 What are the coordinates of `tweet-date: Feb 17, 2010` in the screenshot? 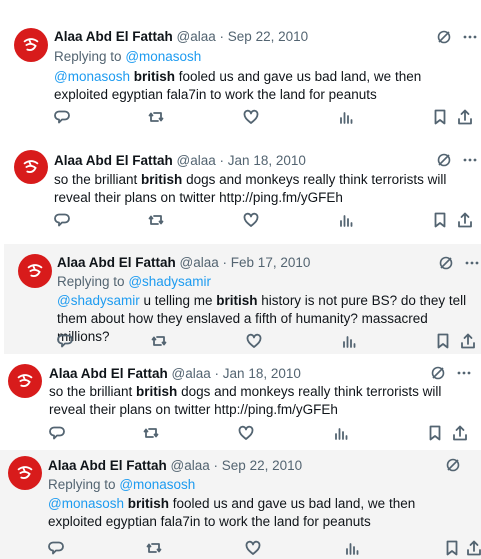 It's located at (271, 262).